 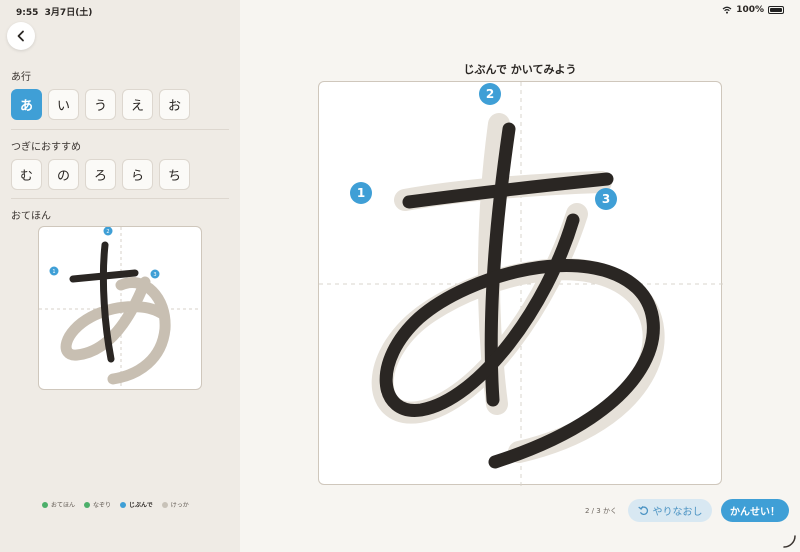 What do you see at coordinates (63, 174) in the screenshot?
I see `char-key-no: の` at bounding box center [63, 174].